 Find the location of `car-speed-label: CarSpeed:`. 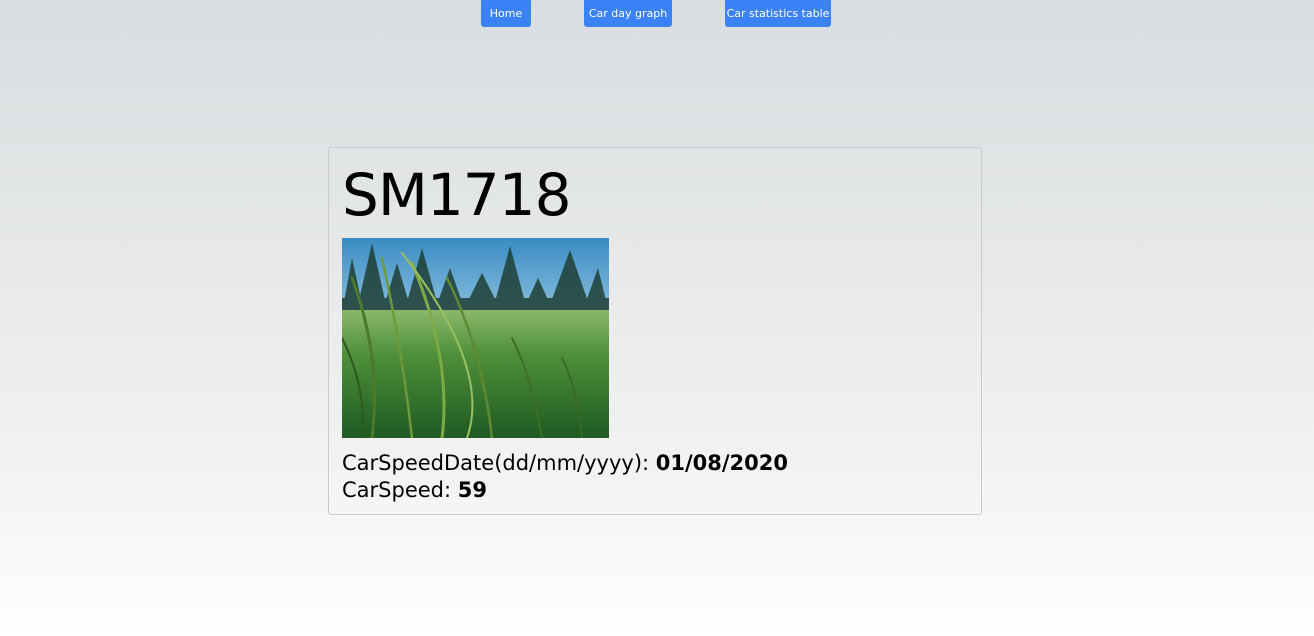

car-speed-label: CarSpeed: is located at coordinates (400, 490).